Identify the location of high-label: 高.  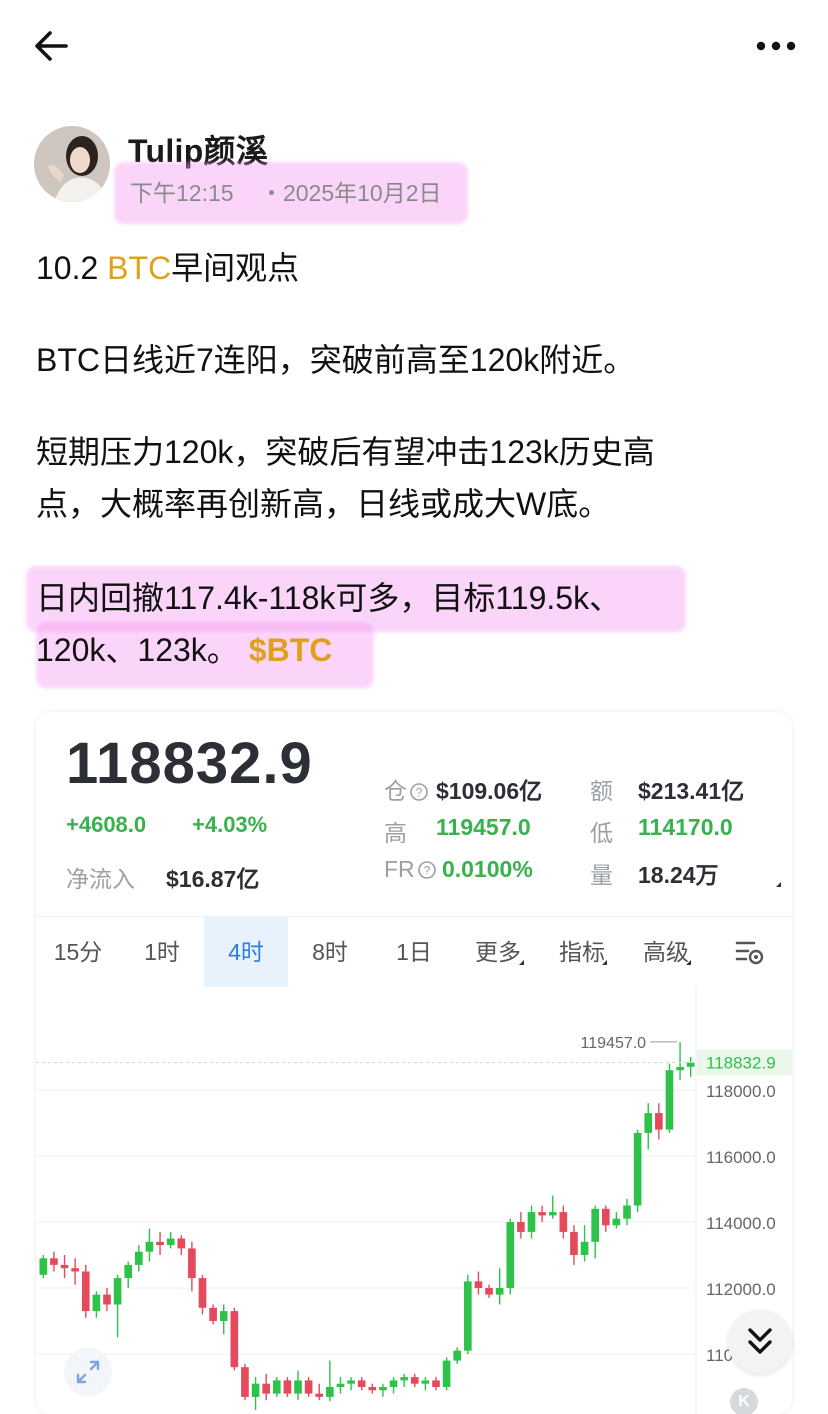
(395, 833).